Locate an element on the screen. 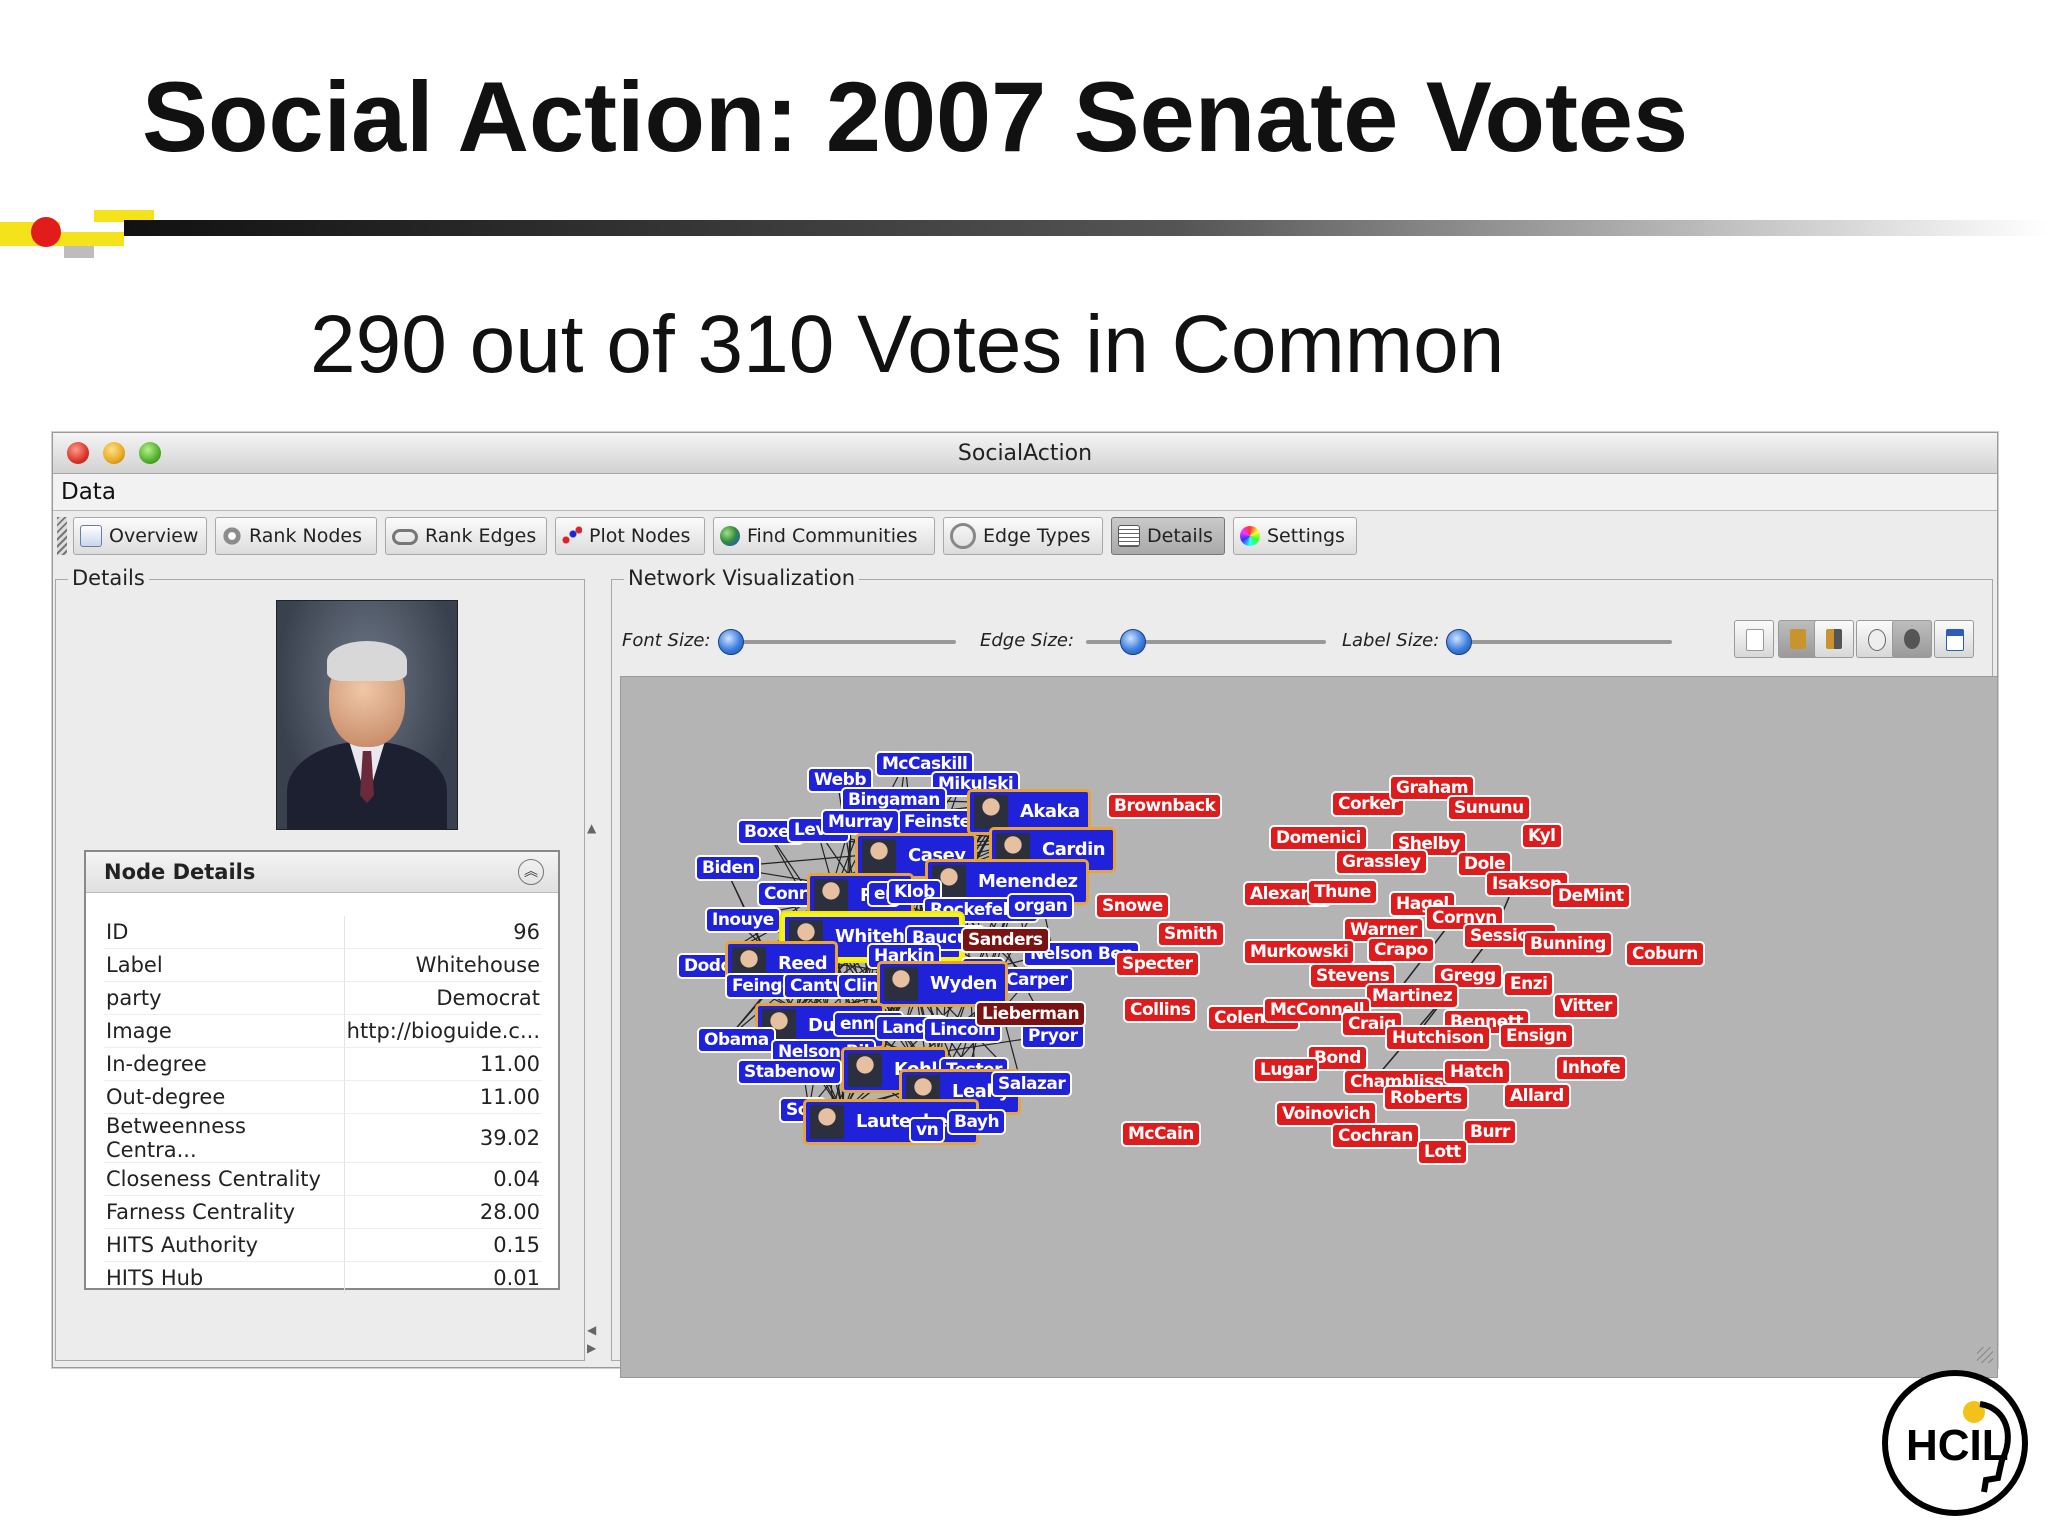 The image size is (2048, 1536). senator-node-domenici: Domenici is located at coordinates (1318, 838).